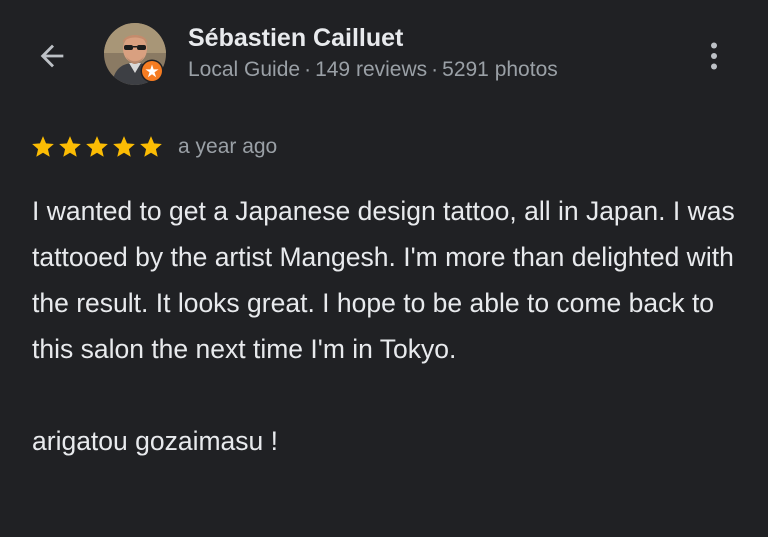 The image size is (768, 537). I want to click on photos-count: 5291 photos, so click(500, 69).